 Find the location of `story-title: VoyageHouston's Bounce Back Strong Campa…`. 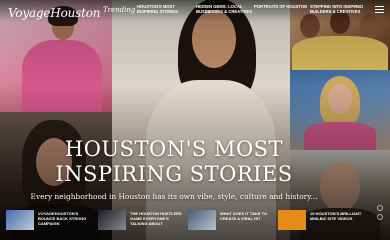

story-title: VoyageHouston's Bounce Back Strong Campa… is located at coordinates (62, 218).